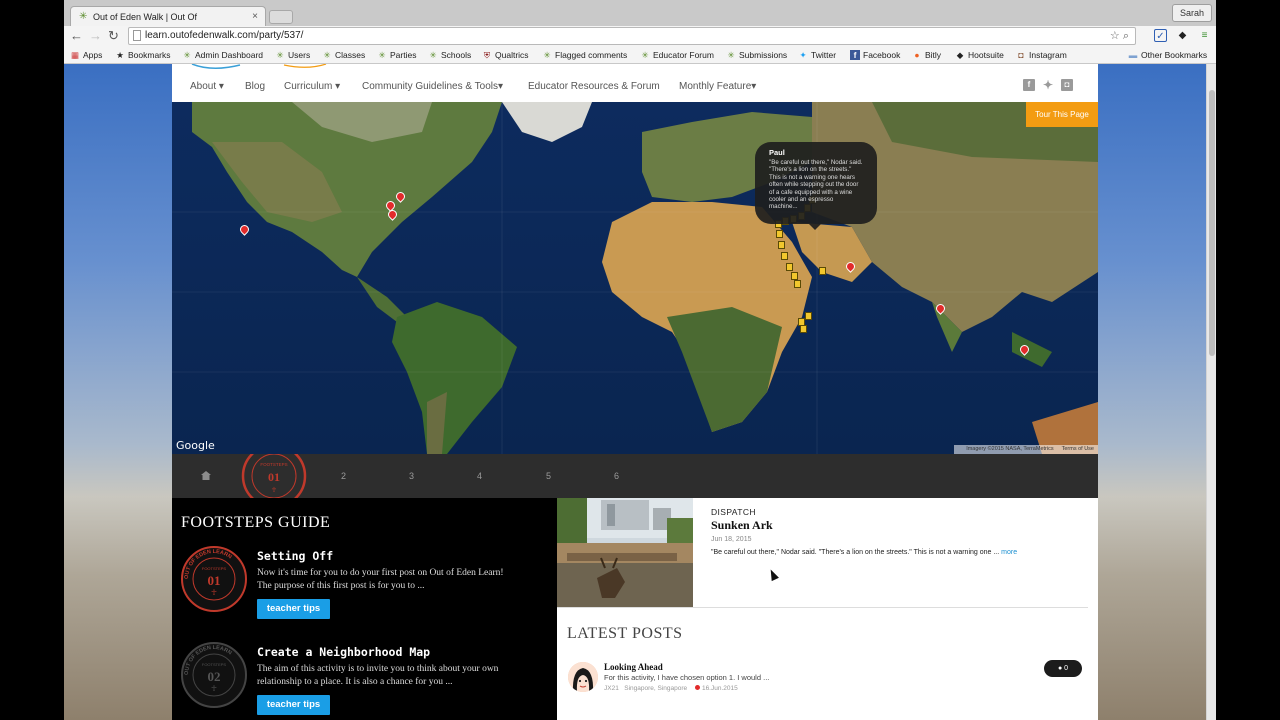 The image size is (1280, 720). What do you see at coordinates (95, 36) in the screenshot?
I see `forward-arrow-icon: →` at bounding box center [95, 36].